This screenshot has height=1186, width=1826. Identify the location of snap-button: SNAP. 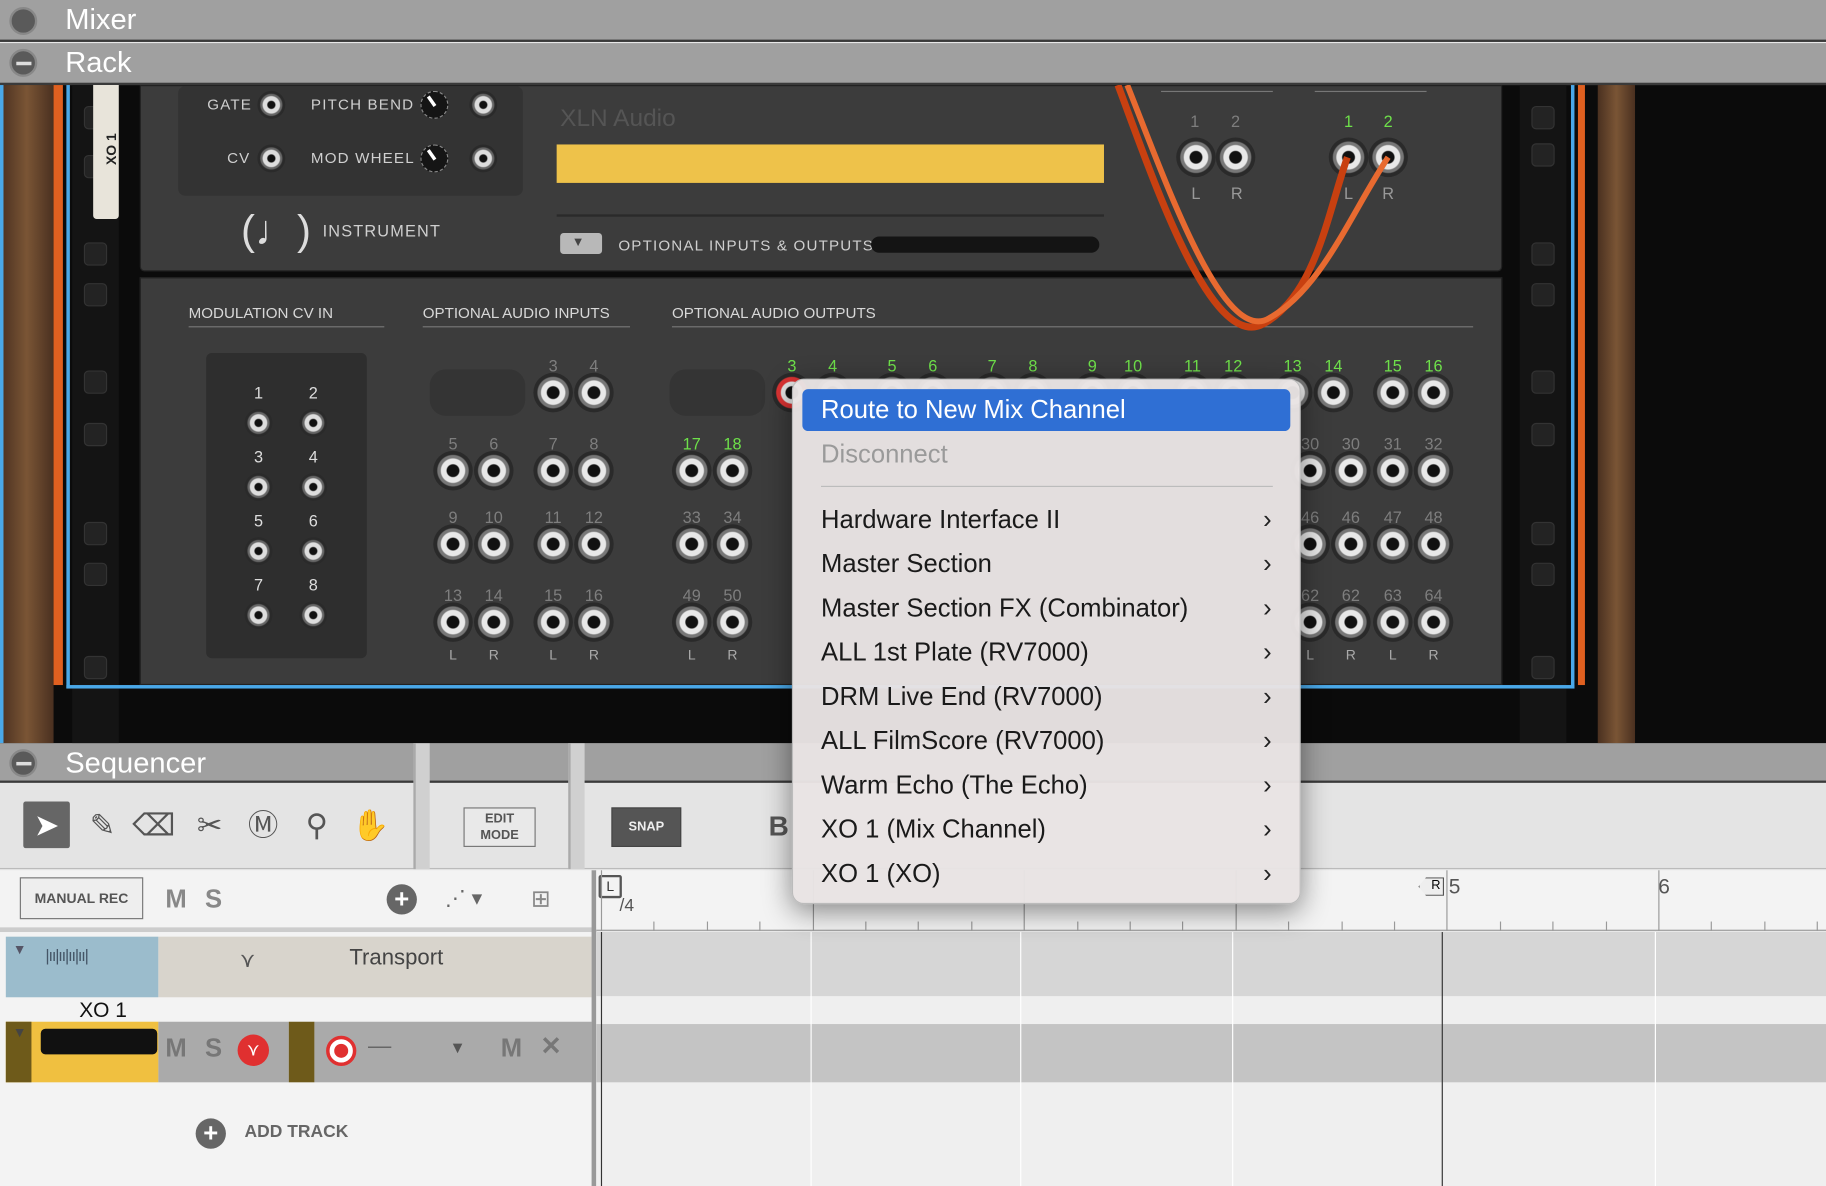
(646, 827).